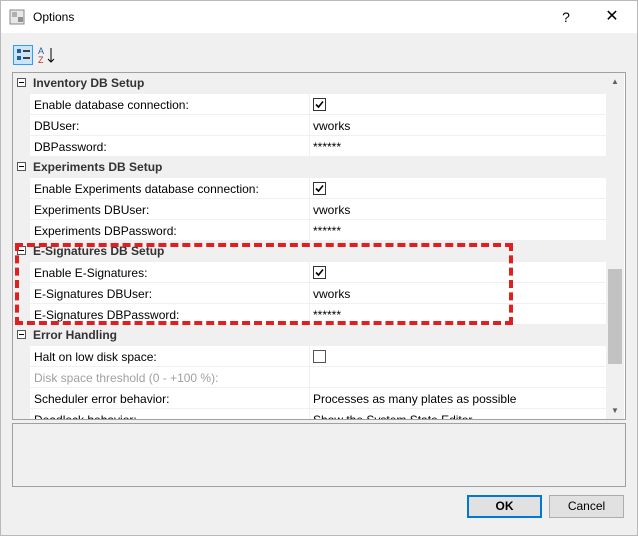 The image size is (638, 536). Describe the element at coordinates (309, 167) in the screenshot. I see `category-row: Experiments DB Setup` at that location.